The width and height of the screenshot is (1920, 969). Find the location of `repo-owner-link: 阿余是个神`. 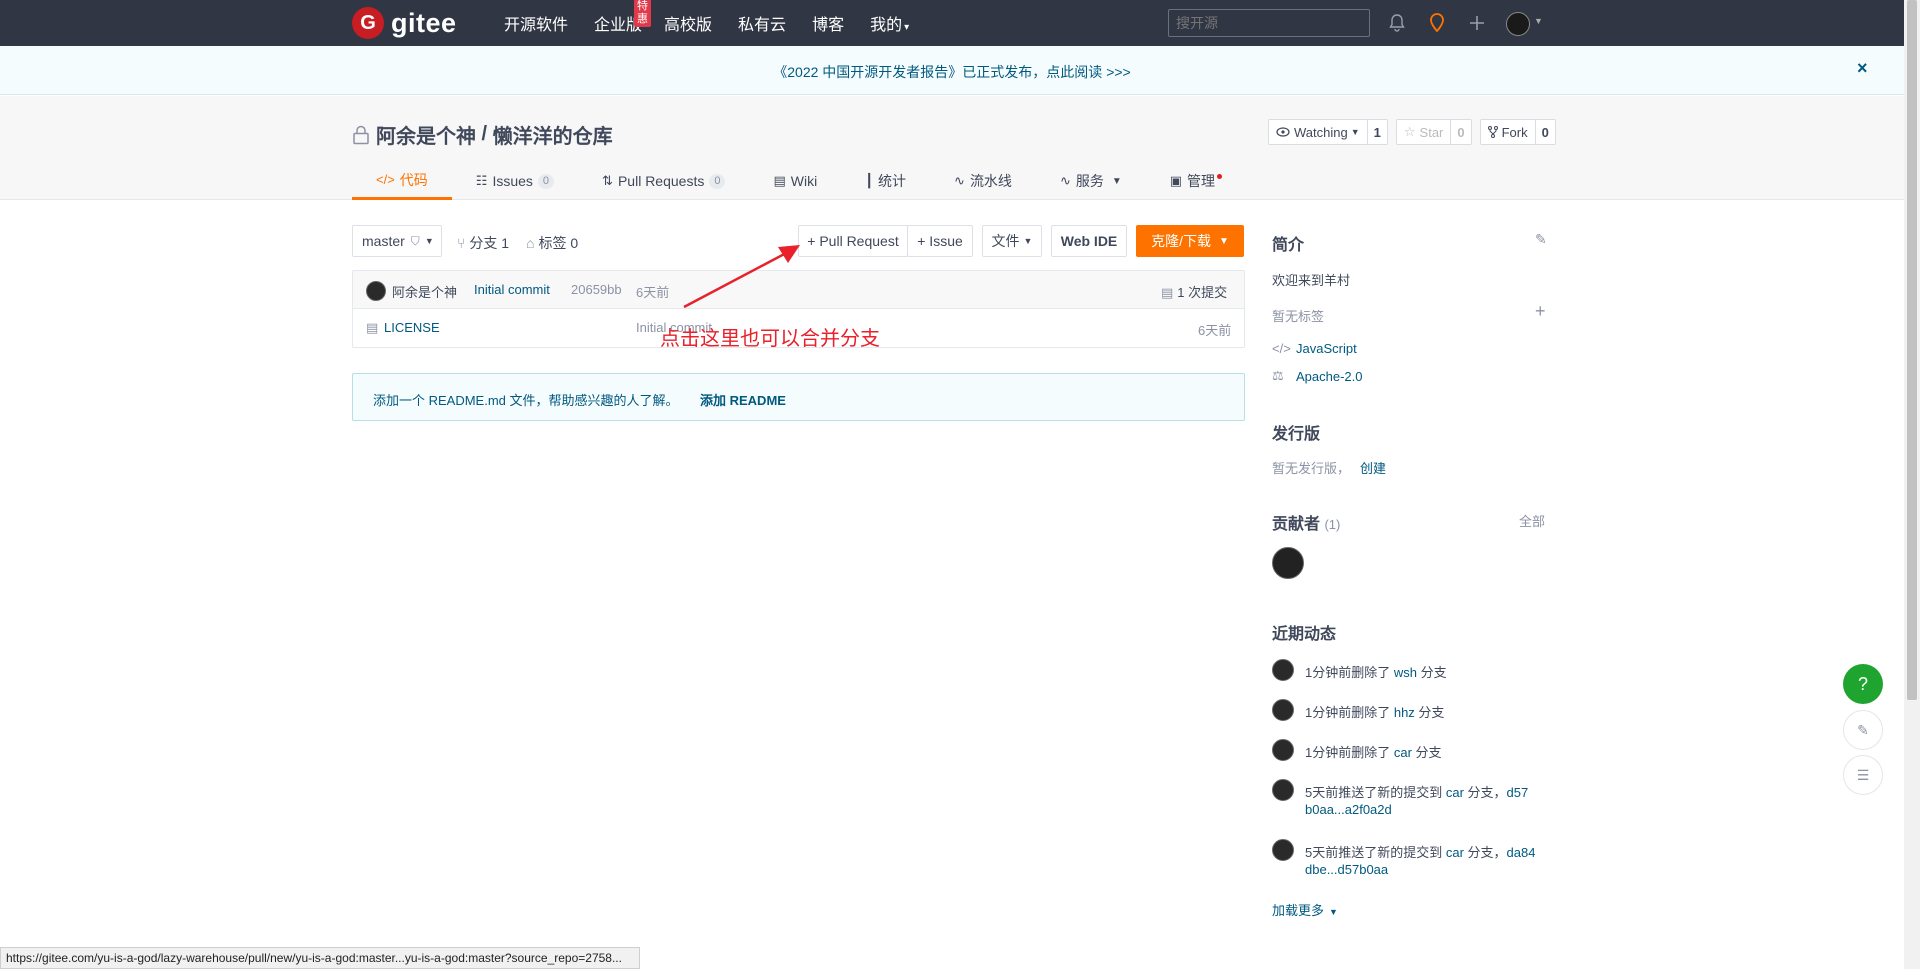

repo-owner-link: 阿余是个神 is located at coordinates (426, 134).